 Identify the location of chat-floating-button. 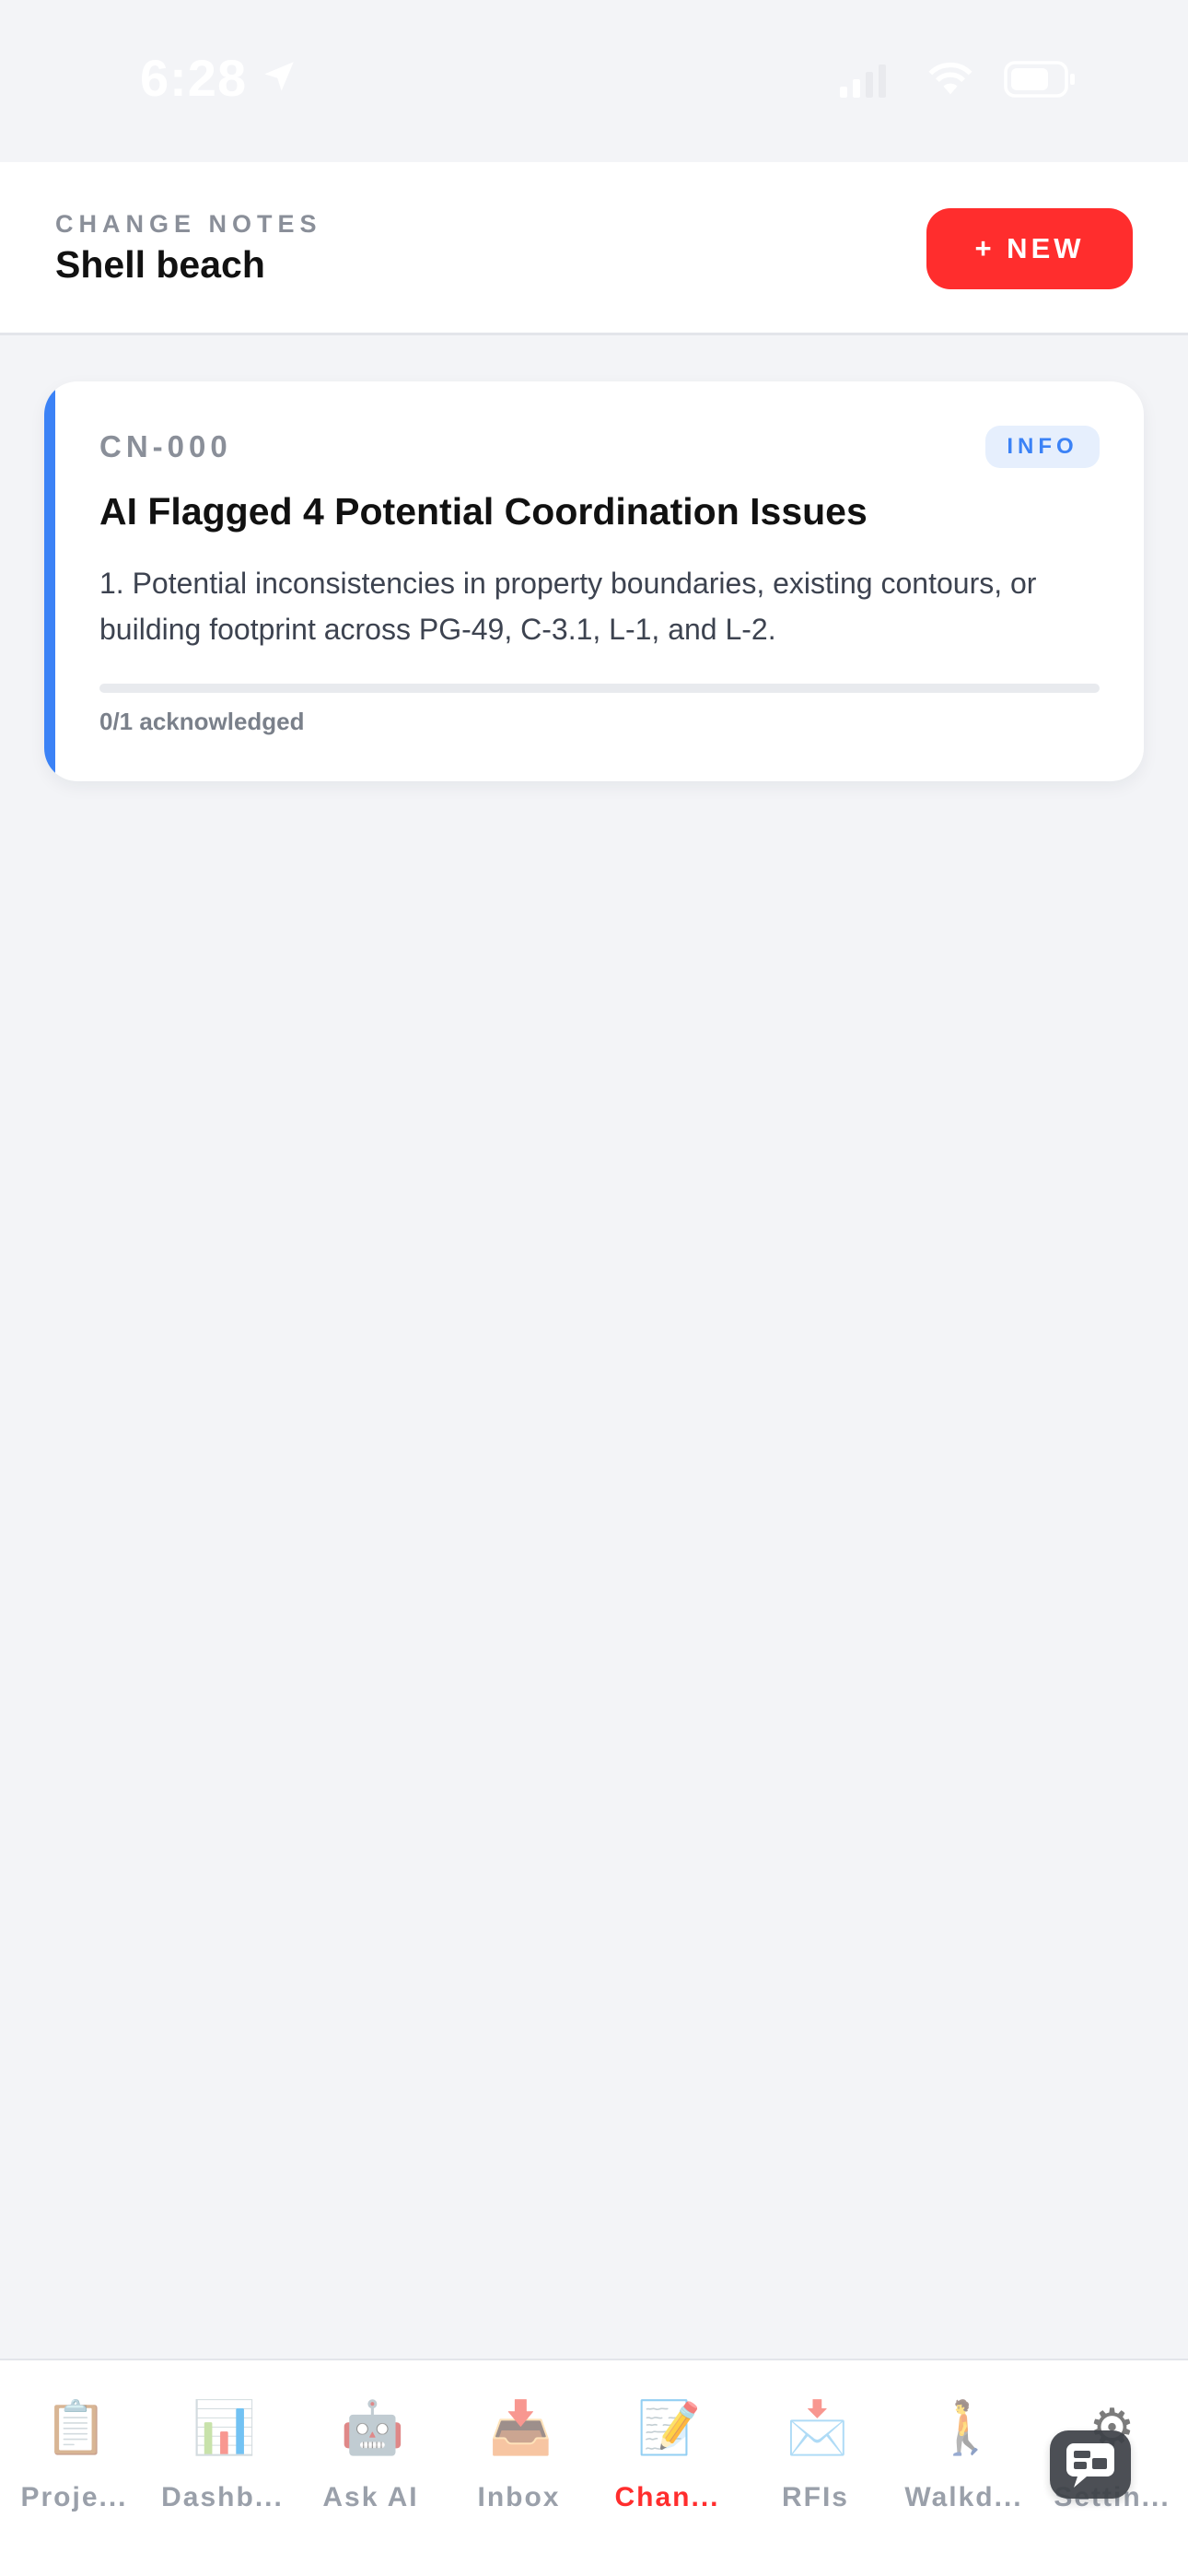
(1091, 2464).